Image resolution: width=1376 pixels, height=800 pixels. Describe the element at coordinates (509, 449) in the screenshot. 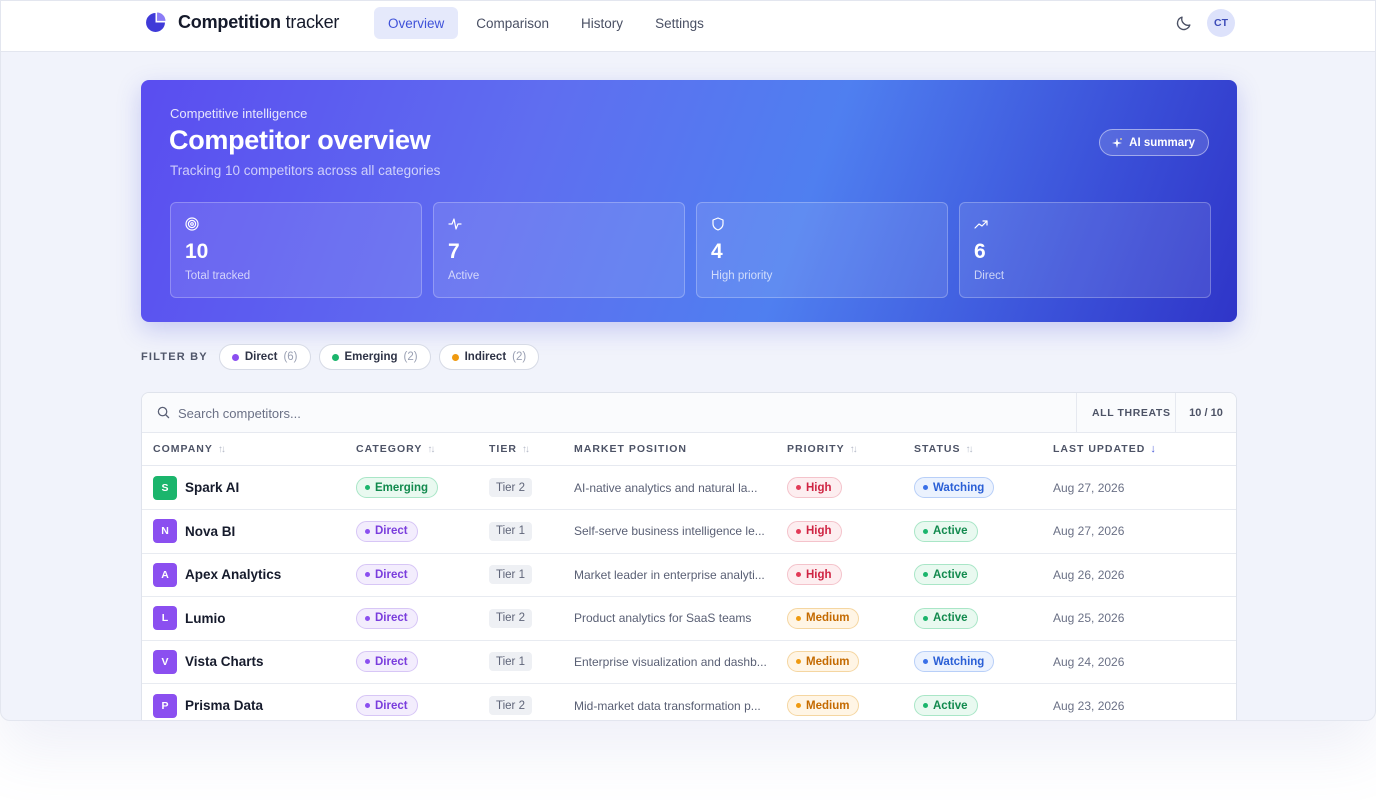

I see `column-tier: TIER ↑↓` at that location.